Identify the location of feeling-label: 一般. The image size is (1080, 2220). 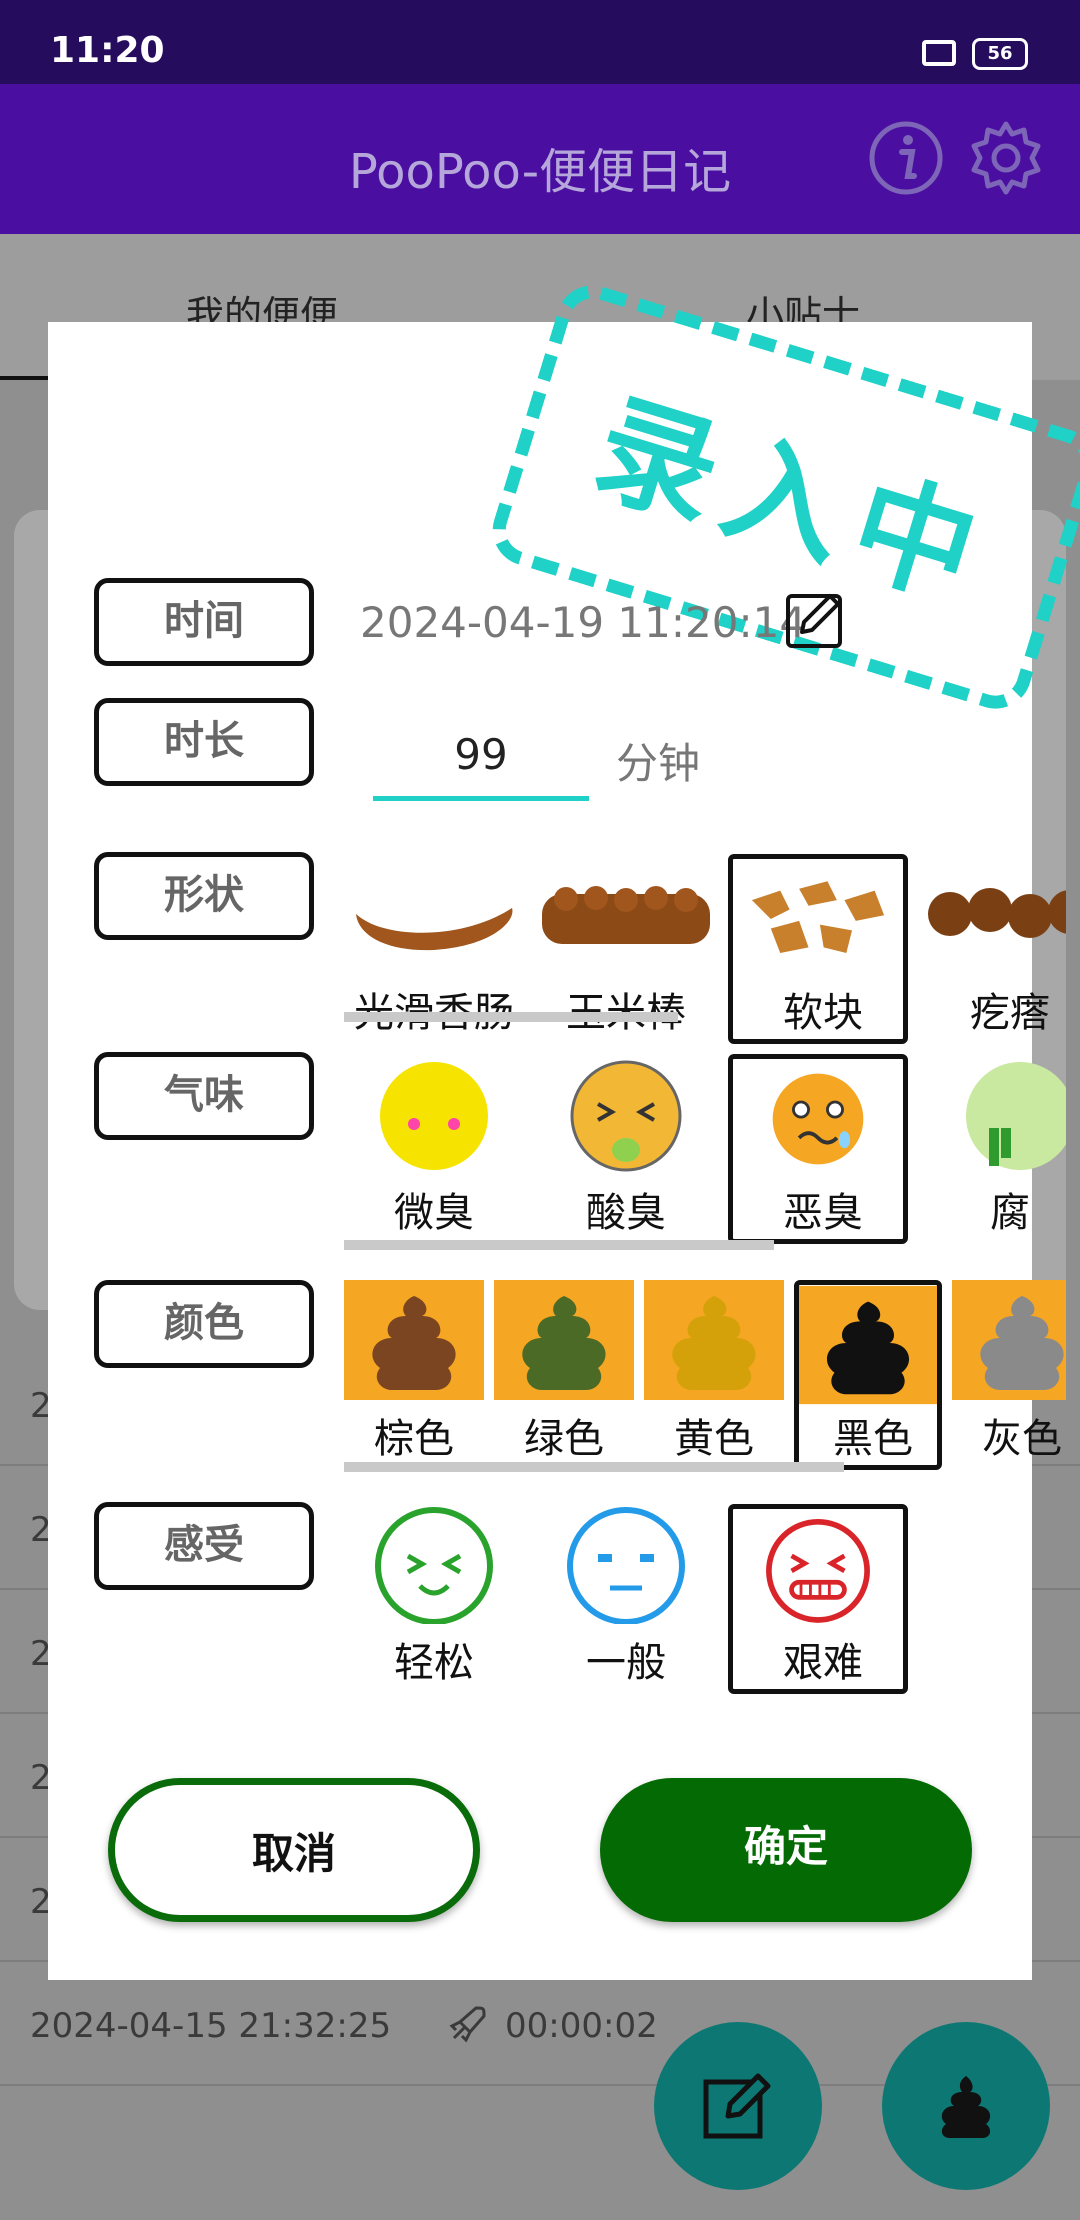
(626, 1663).